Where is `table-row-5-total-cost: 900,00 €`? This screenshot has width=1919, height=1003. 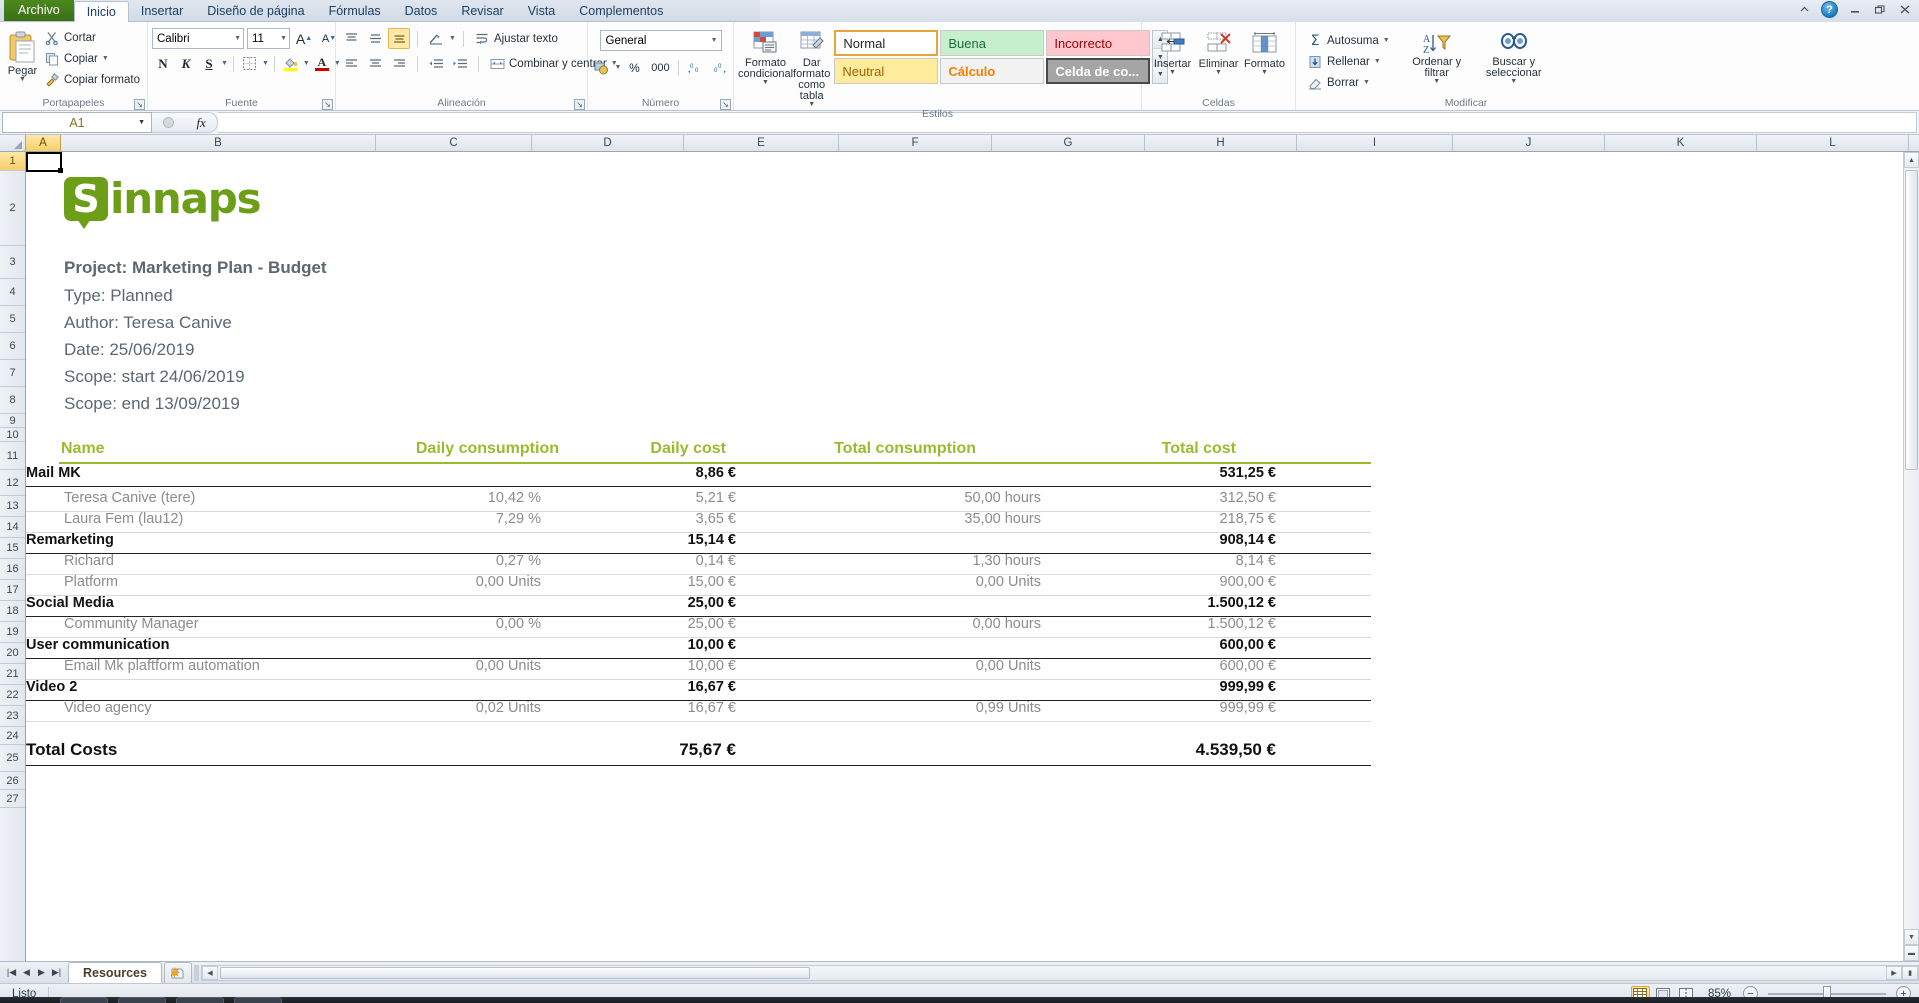
table-row-5-total-cost: 900,00 € is located at coordinates (1186, 582).